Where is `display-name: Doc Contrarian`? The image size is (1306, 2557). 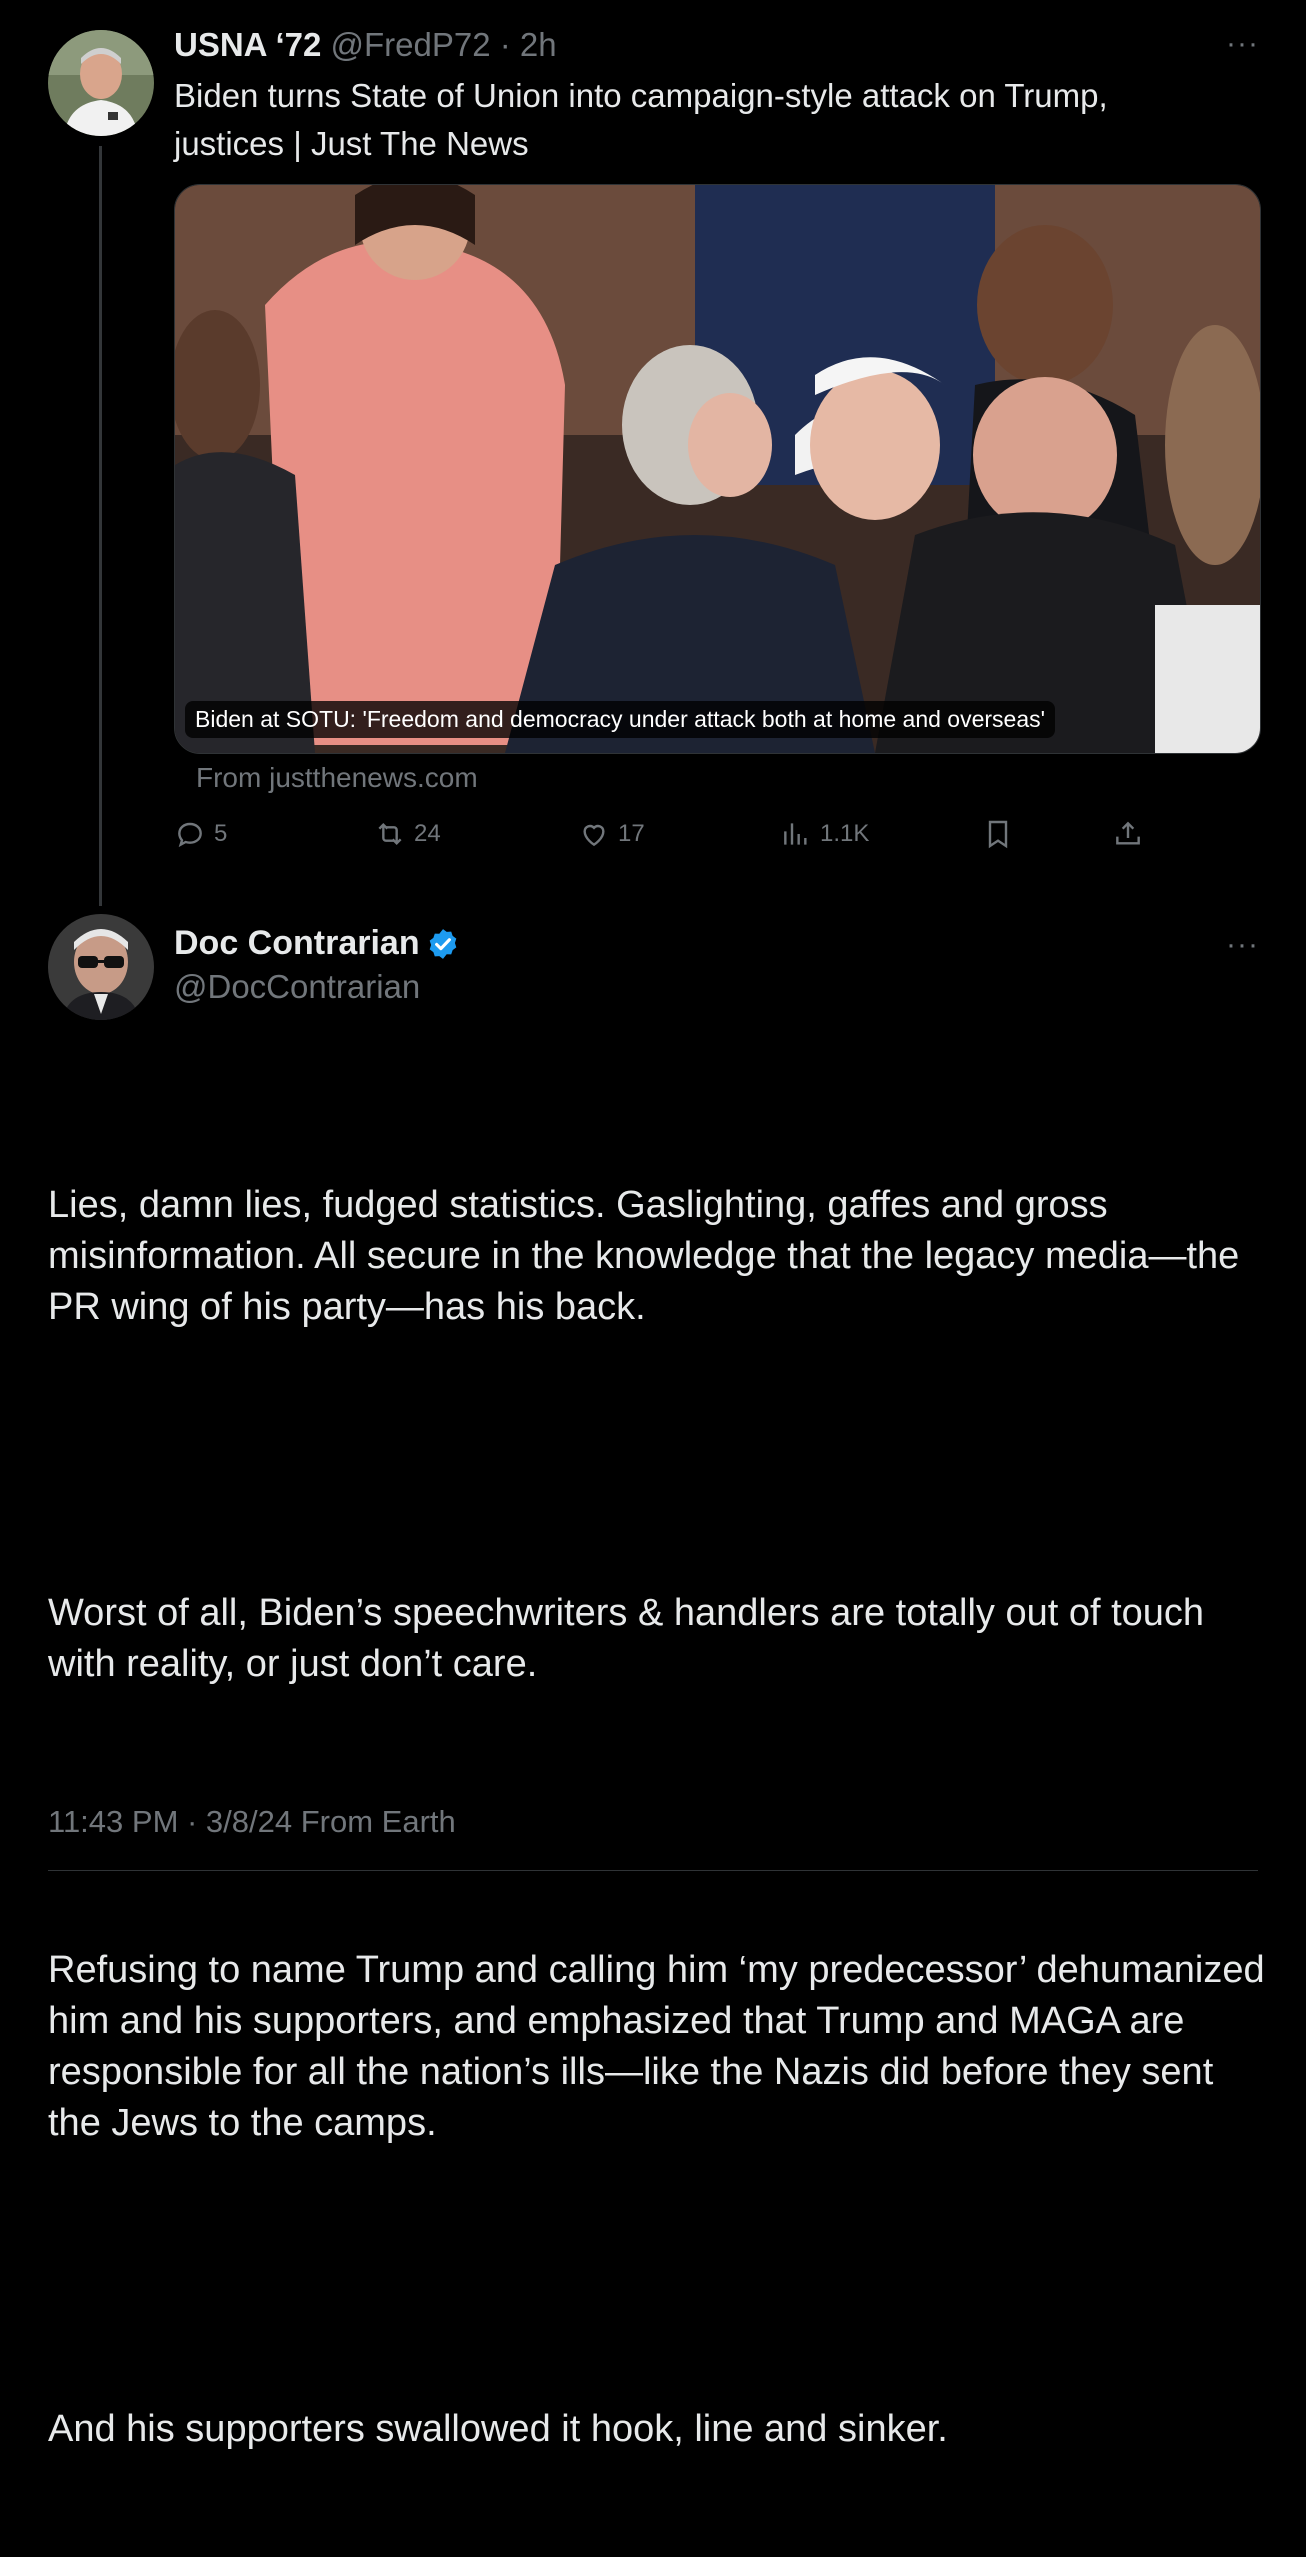 display-name: Doc Contrarian is located at coordinates (297, 943).